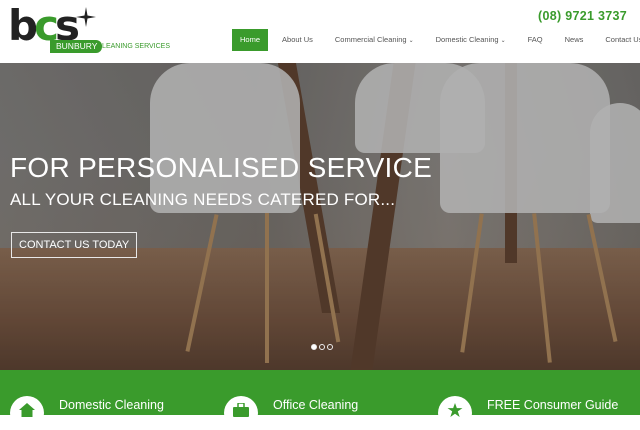 The width and height of the screenshot is (640, 430). Describe the element at coordinates (250, 40) in the screenshot. I see `nav-home: Home` at that location.